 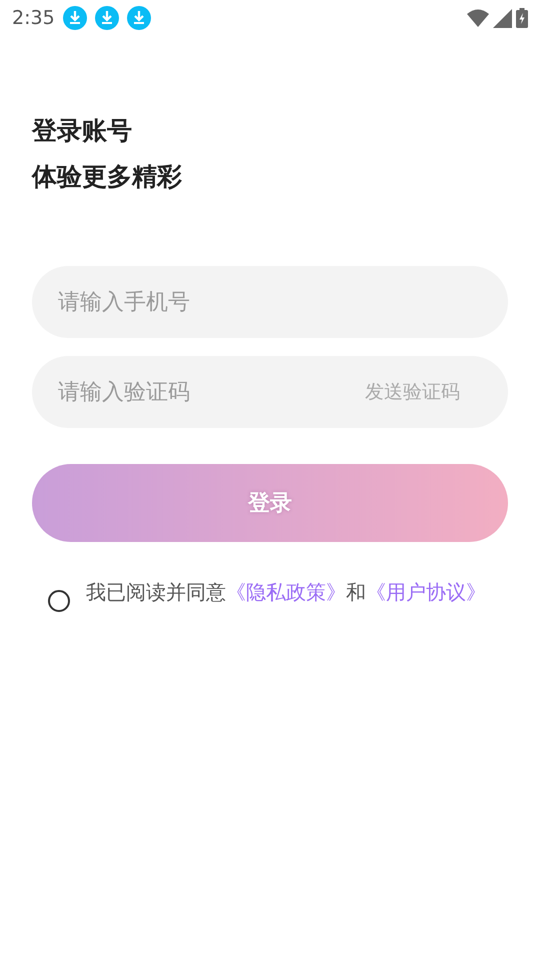 What do you see at coordinates (270, 302) in the screenshot?
I see `phone-field: 请输入手机号` at bounding box center [270, 302].